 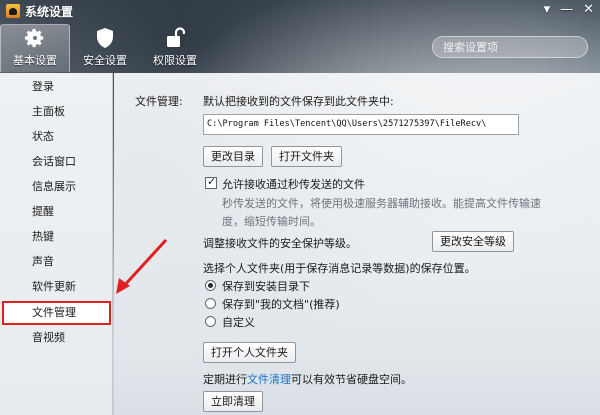 What do you see at coordinates (56, 87) in the screenshot?
I see `sidebar-item-login: 登录` at bounding box center [56, 87].